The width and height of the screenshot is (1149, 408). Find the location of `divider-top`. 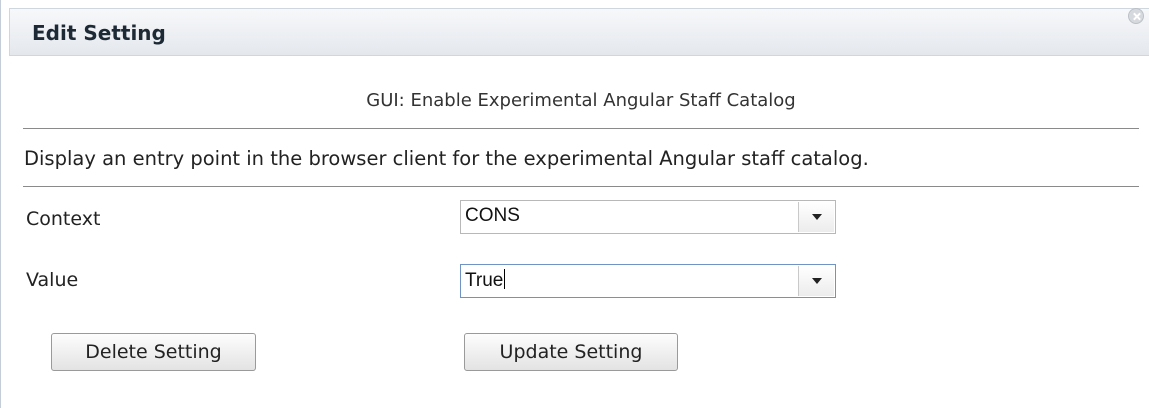

divider-top is located at coordinates (581, 128).